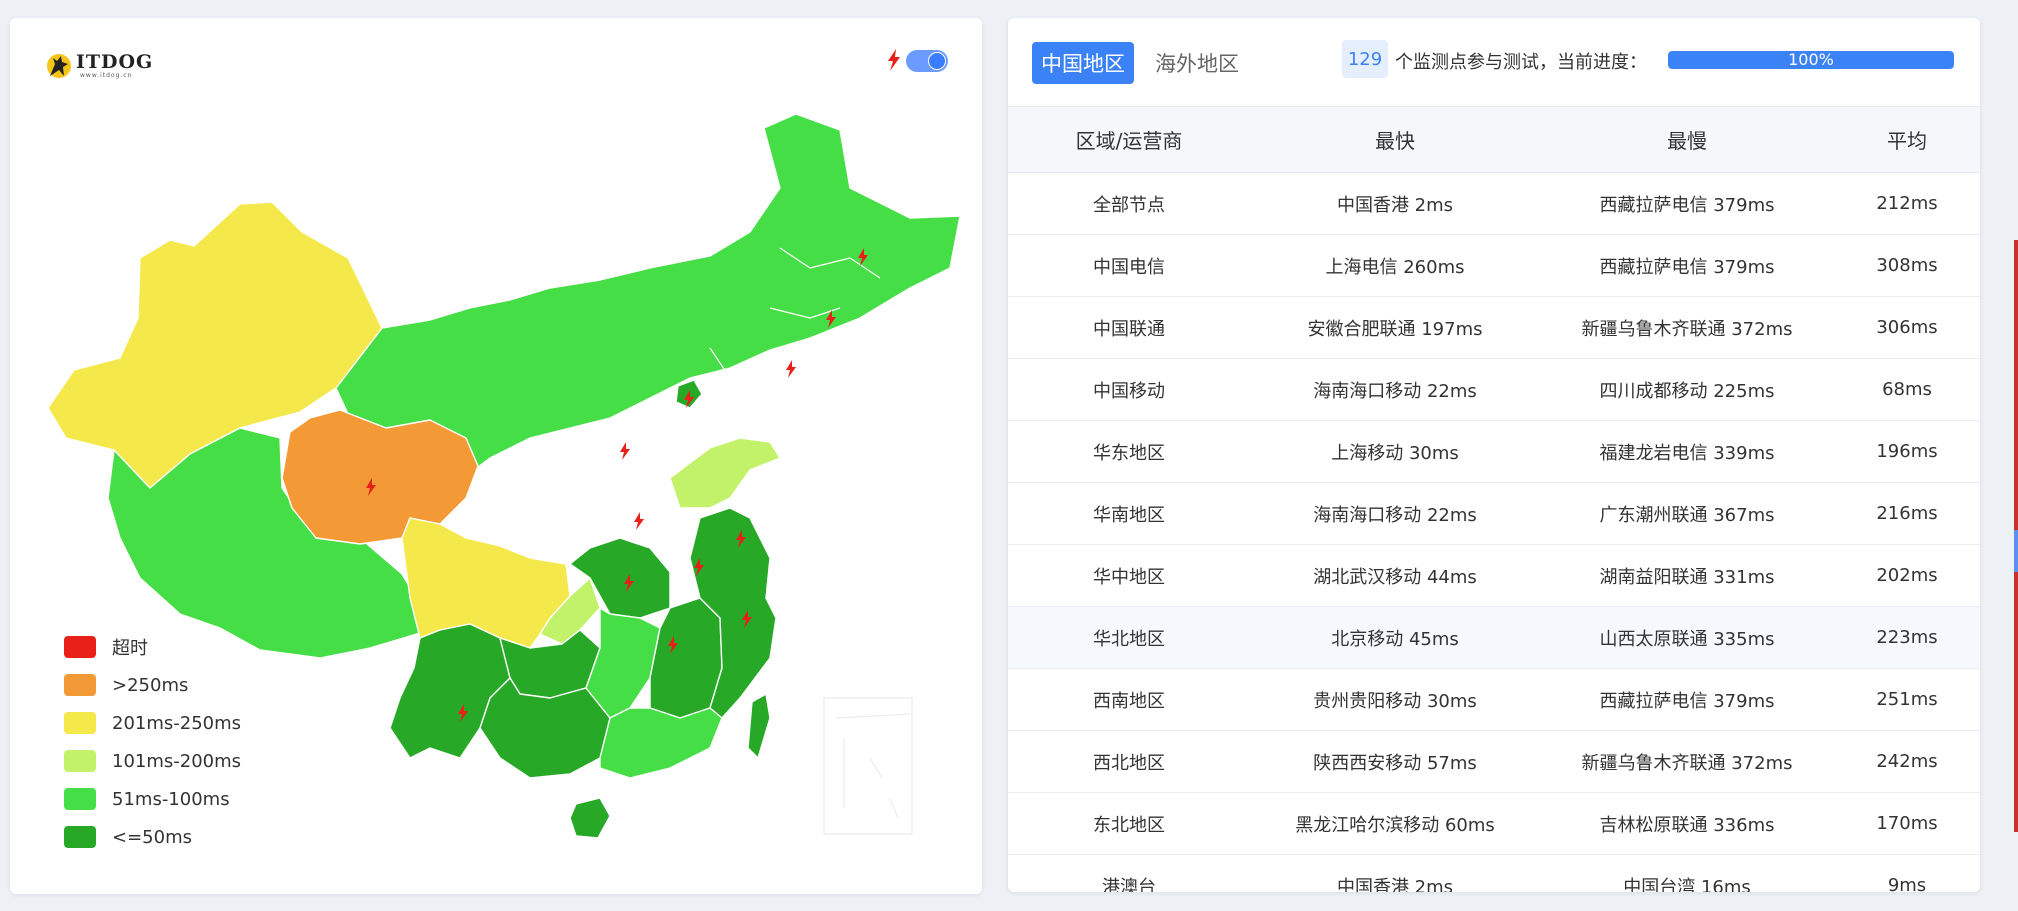  Describe the element at coordinates (1395, 761) in the screenshot. I see `cell-fastest: 陕西西安移动 57ms` at that location.